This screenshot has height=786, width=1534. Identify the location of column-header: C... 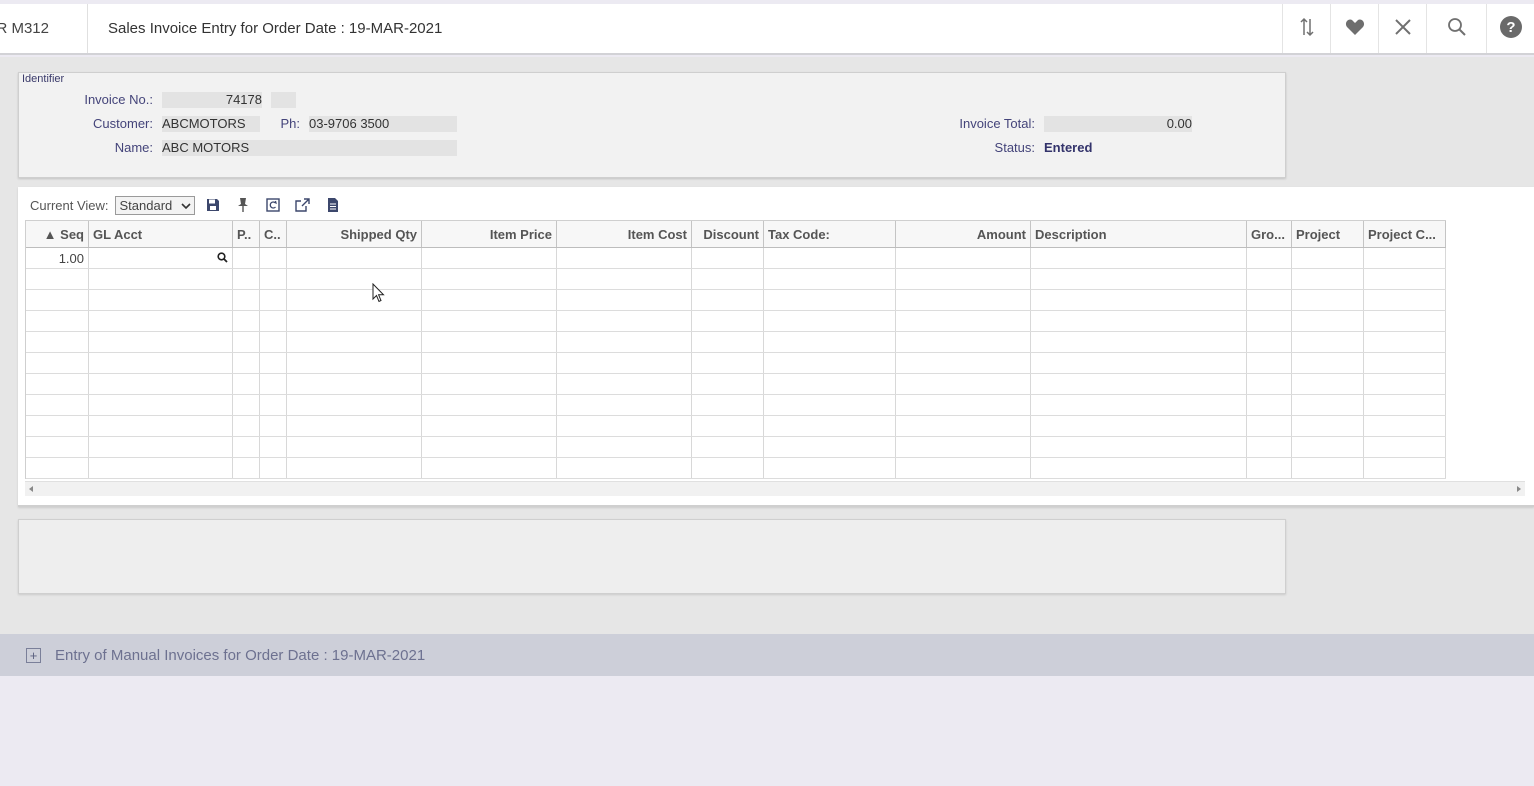
(273, 234).